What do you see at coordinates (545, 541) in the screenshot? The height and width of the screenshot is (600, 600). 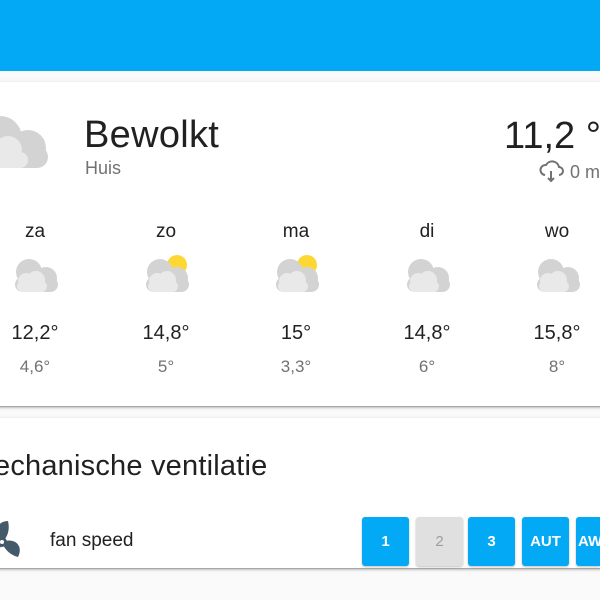 I see `fan-speed-auto-button: AUT` at bounding box center [545, 541].